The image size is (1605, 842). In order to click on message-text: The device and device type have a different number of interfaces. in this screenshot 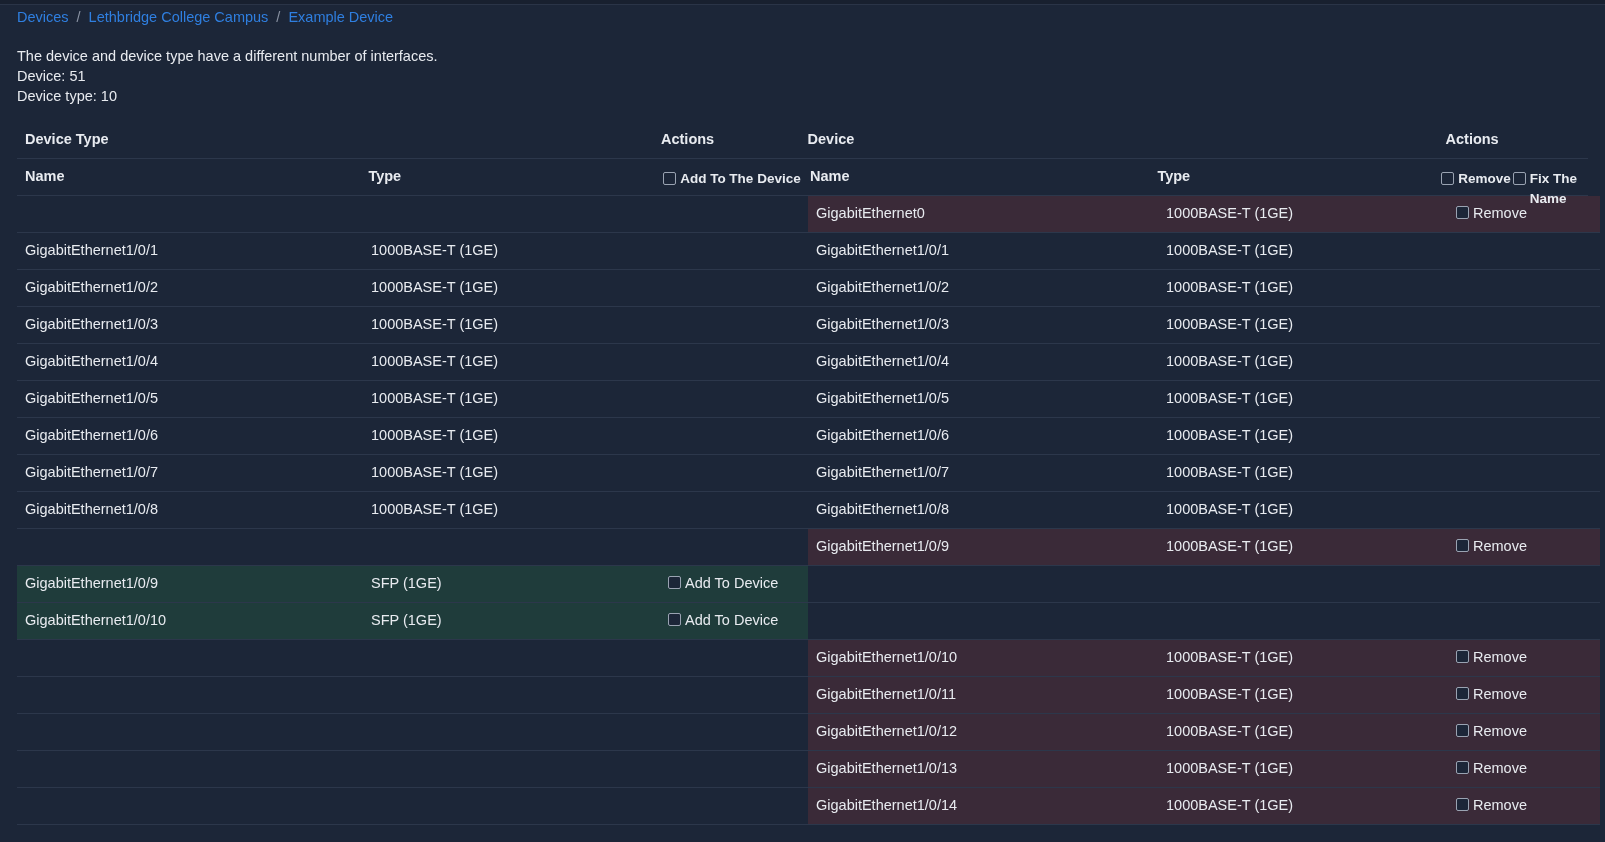, I will do `click(228, 56)`.